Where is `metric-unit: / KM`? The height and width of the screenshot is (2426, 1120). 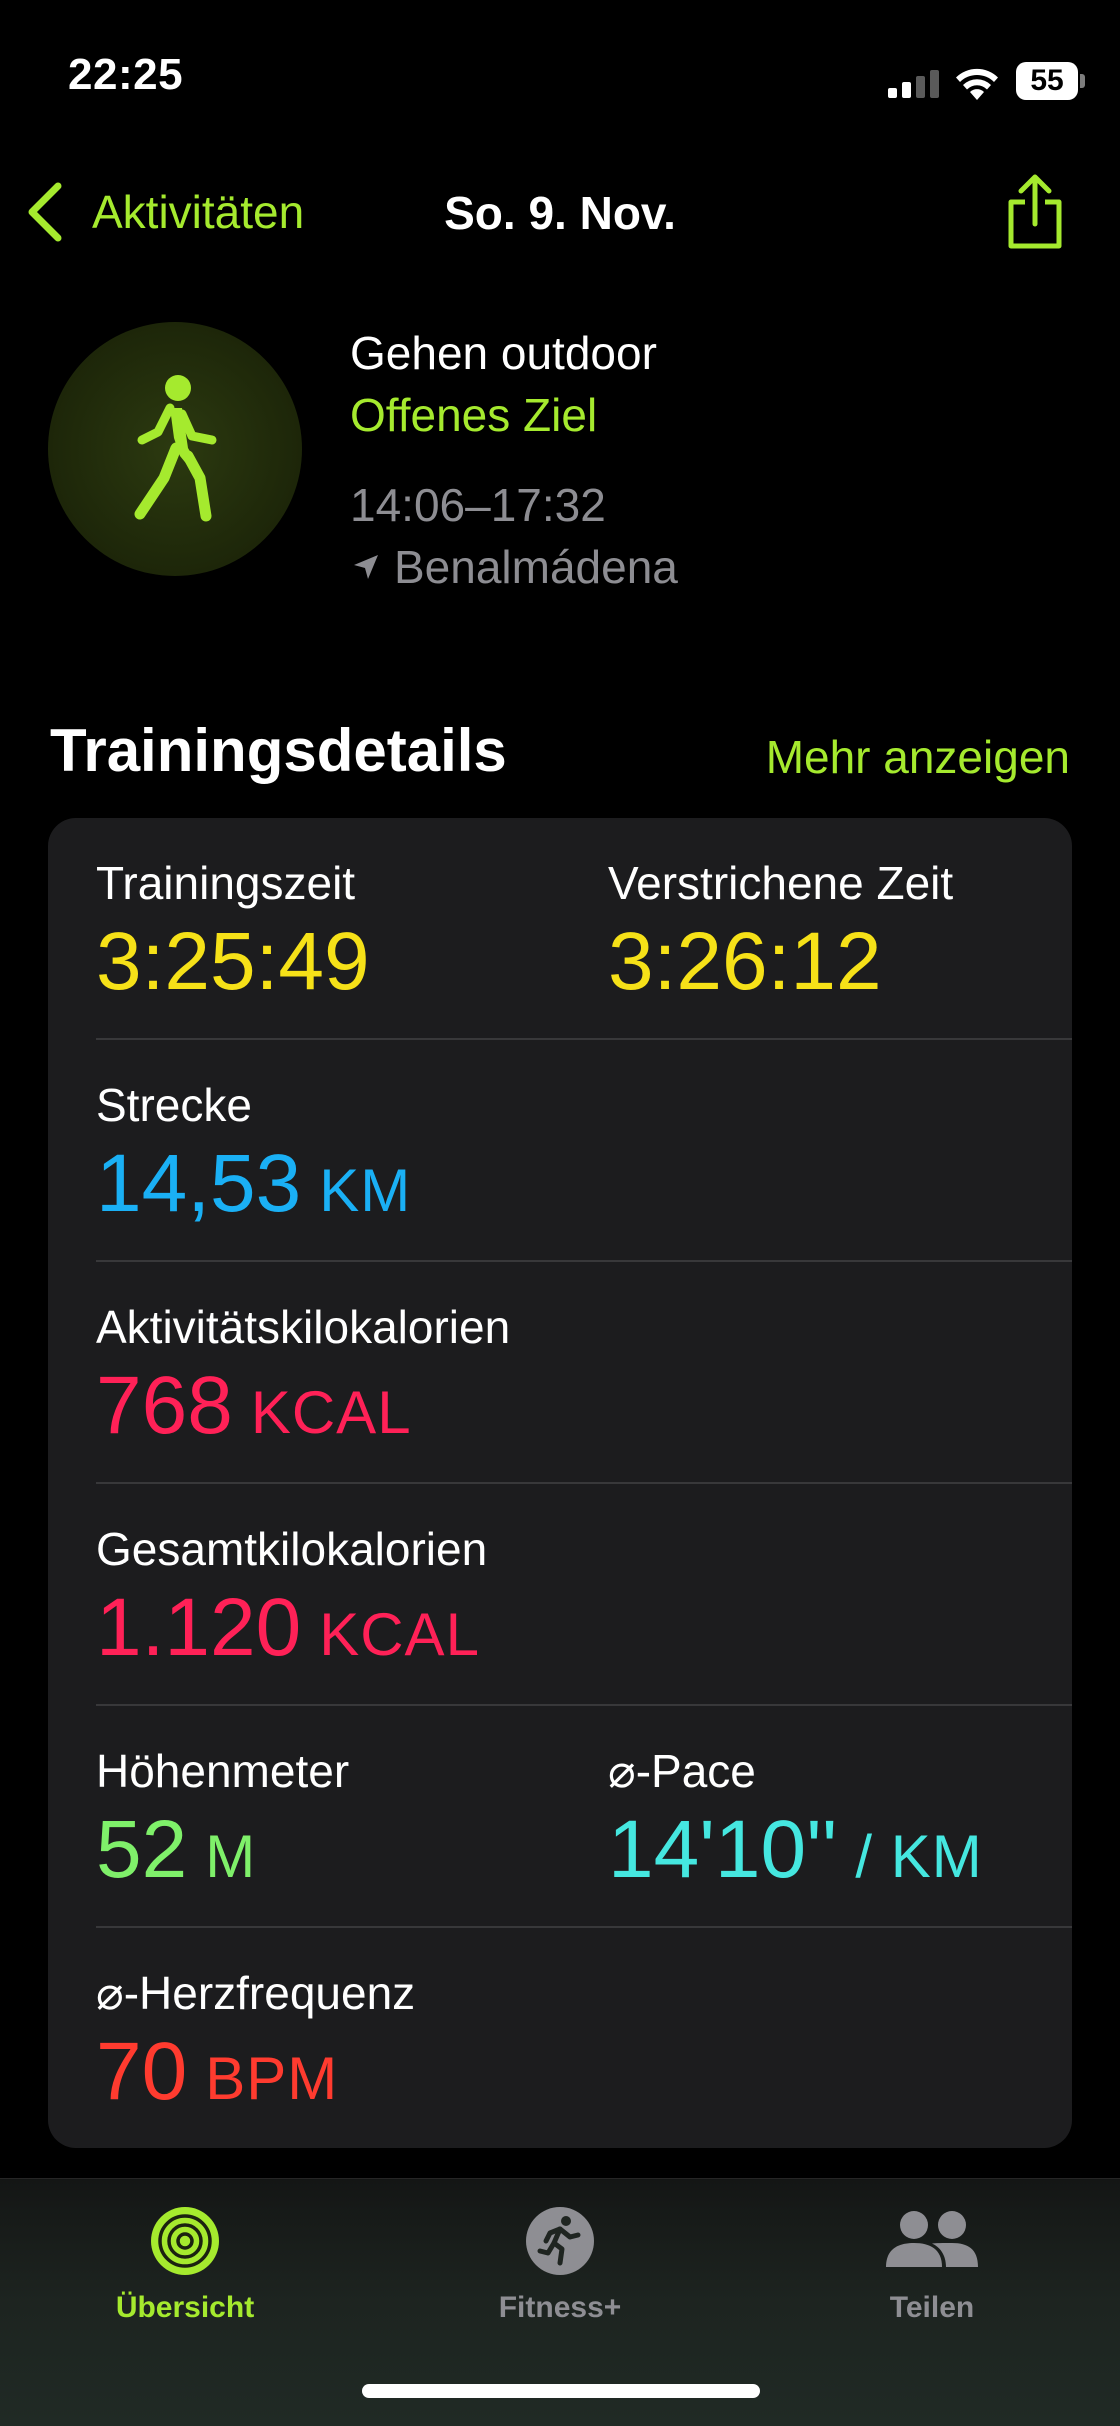
metric-unit: / KM is located at coordinates (919, 1856).